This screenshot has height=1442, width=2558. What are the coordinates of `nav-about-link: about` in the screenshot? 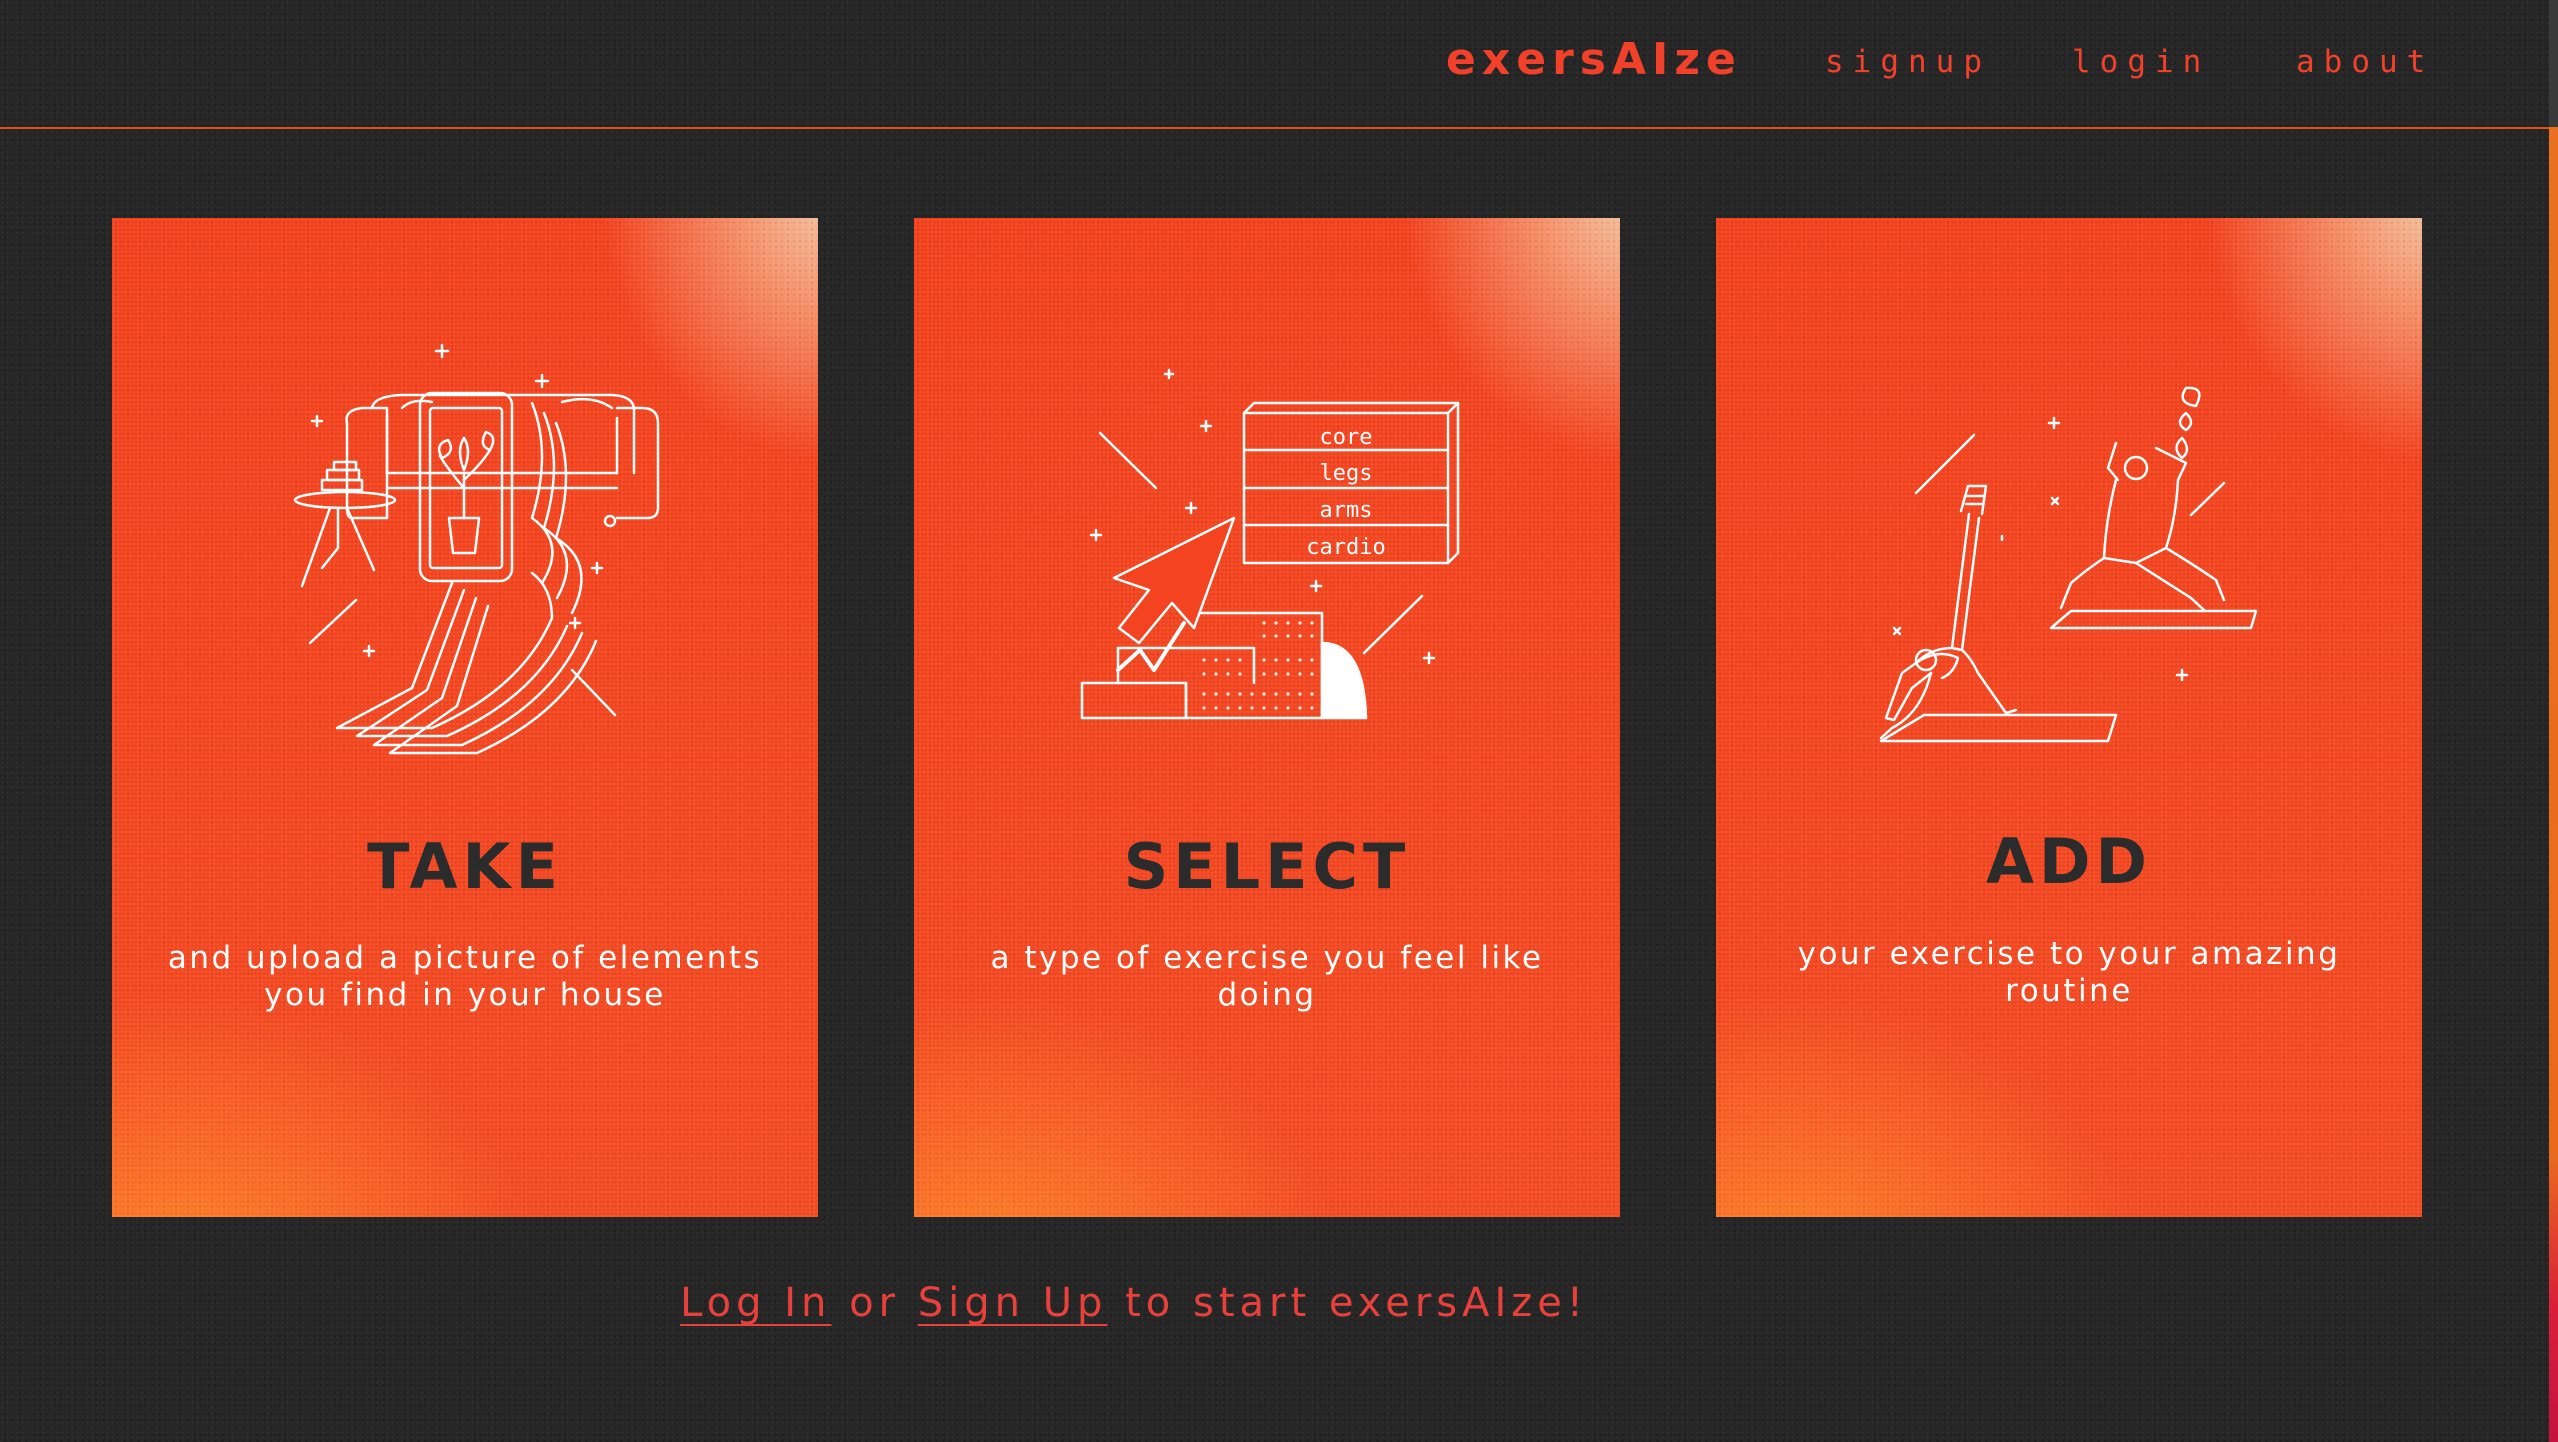 It's located at (2365, 62).